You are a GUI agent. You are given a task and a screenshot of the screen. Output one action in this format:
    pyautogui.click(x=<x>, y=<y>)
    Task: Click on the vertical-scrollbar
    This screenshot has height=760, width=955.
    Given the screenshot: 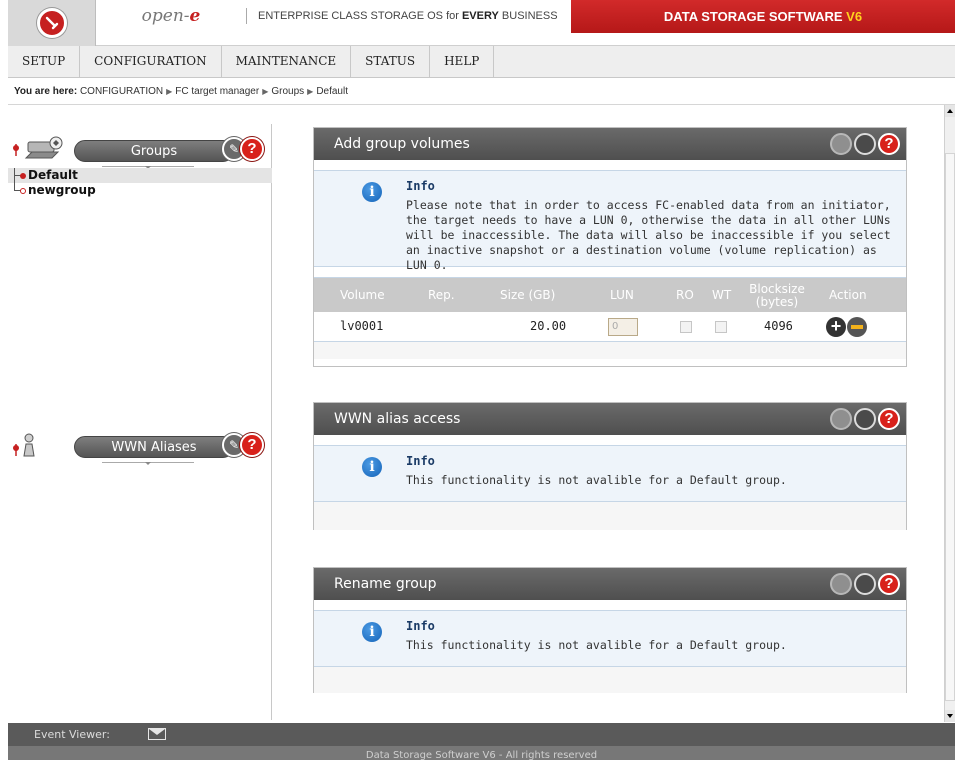 What is the action you would take?
    pyautogui.click(x=949, y=413)
    